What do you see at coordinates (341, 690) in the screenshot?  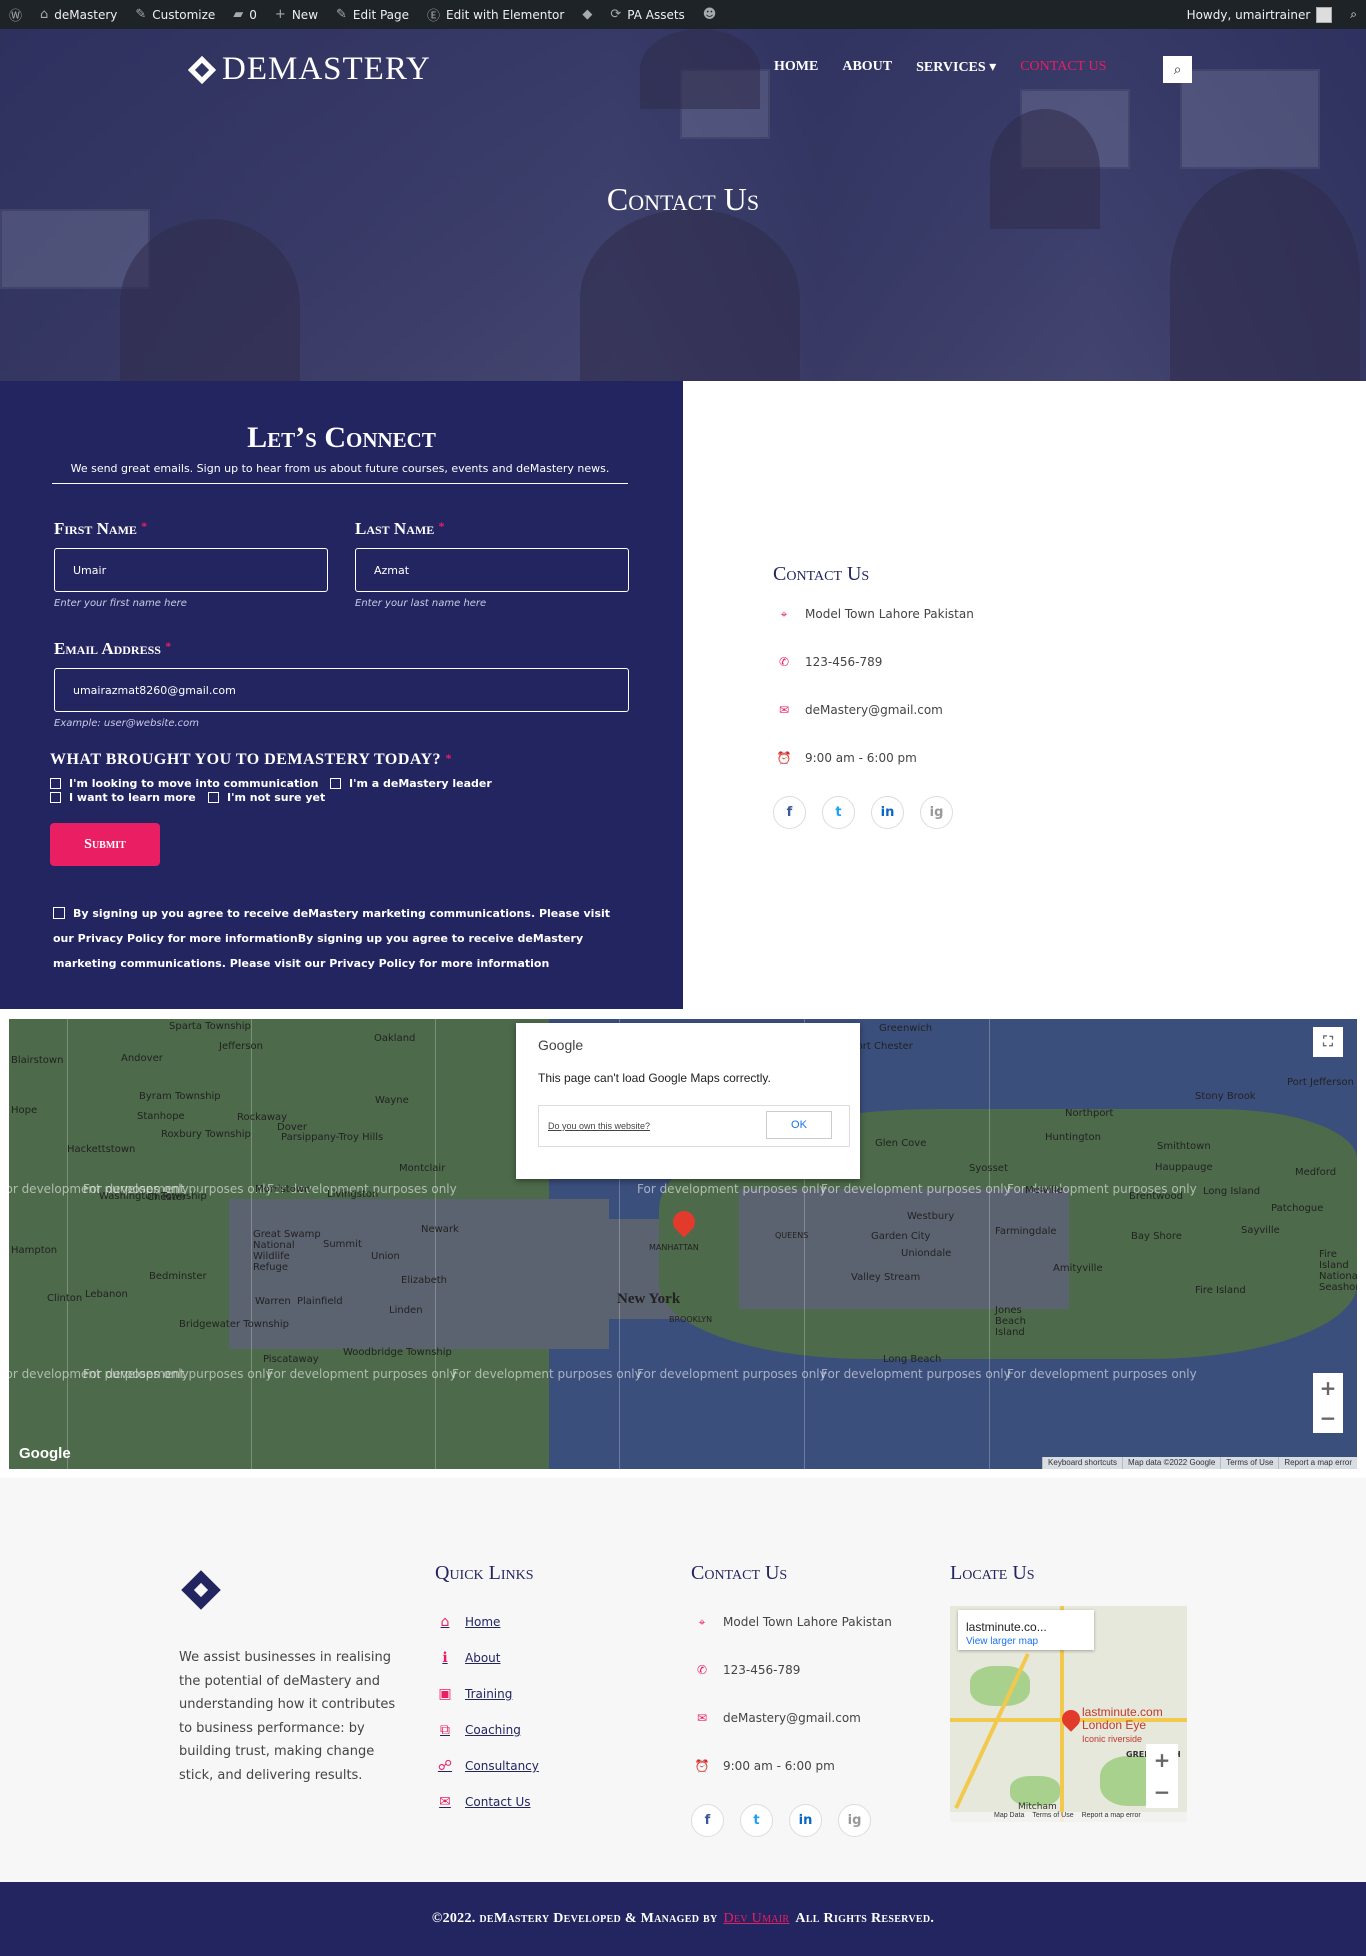 I see `email-input: umairazmat8260@gmail.com` at bounding box center [341, 690].